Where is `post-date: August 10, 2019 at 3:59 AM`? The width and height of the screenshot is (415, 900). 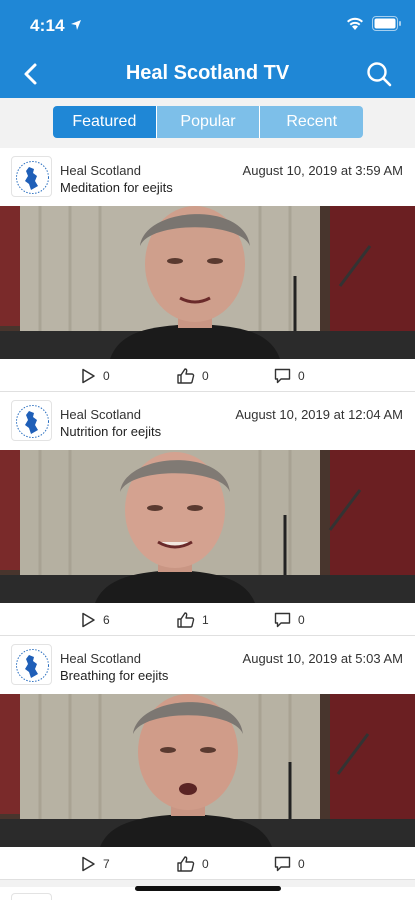 post-date: August 10, 2019 at 3:59 AM is located at coordinates (322, 170).